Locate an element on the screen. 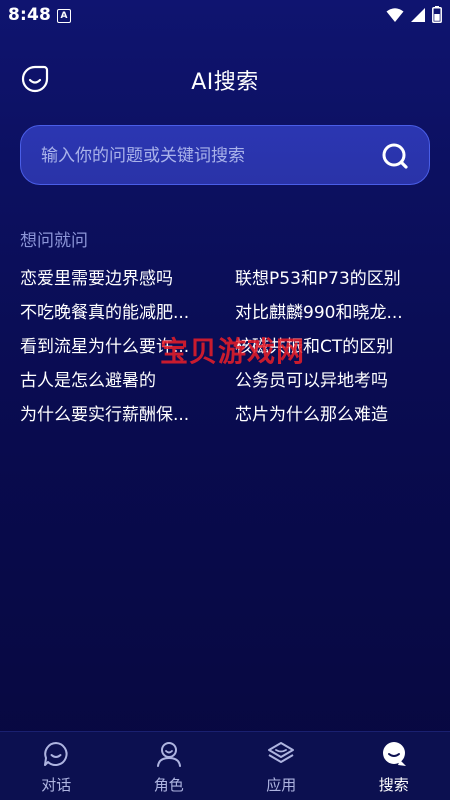 The image size is (450, 800). search-input is located at coordinates (206, 156).